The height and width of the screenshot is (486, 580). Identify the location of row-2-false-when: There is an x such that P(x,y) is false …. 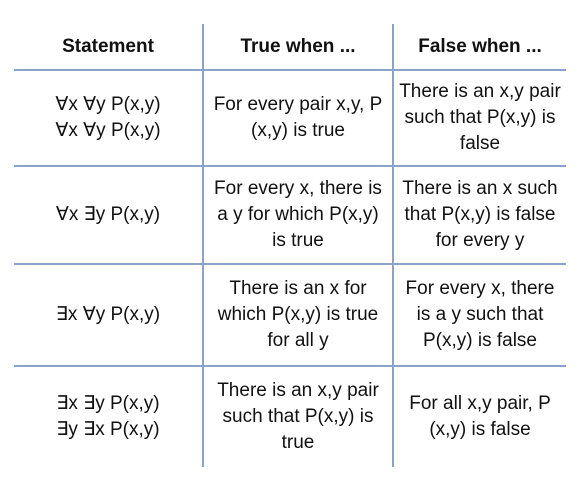
(480, 214).